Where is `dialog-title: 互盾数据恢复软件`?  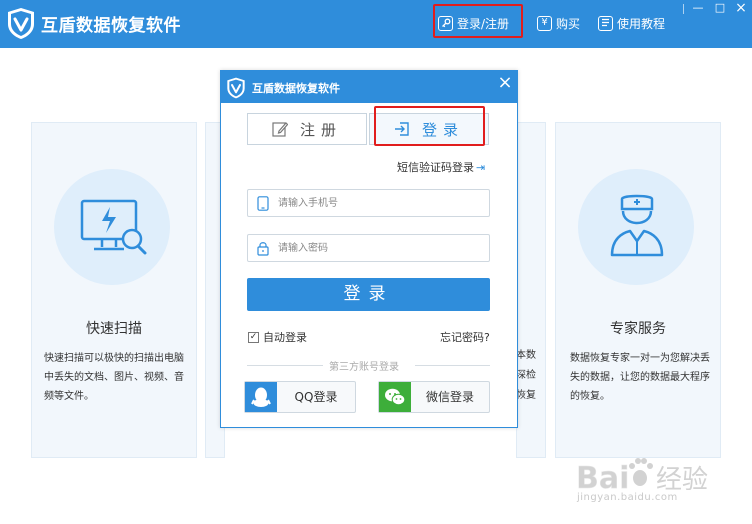
dialog-title: 互盾数据恢复软件 is located at coordinates (296, 88).